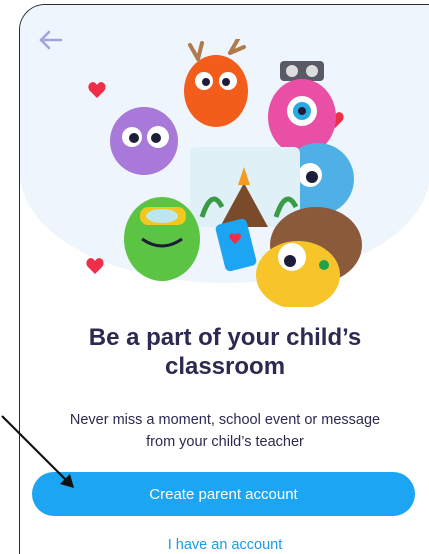 This screenshot has width=429, height=554. Describe the element at coordinates (162, 239) in the screenshot. I see `green-monster` at that location.